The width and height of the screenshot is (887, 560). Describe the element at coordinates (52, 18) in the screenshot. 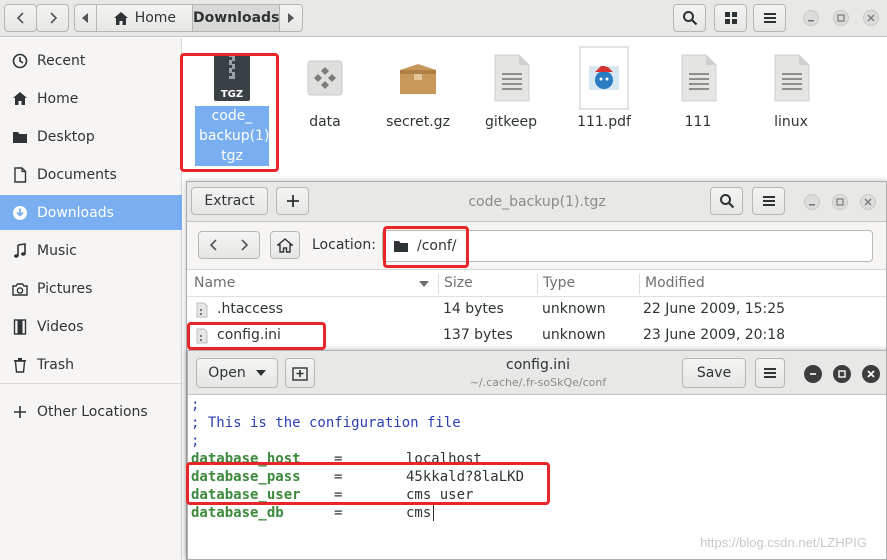

I see `forward-button` at that location.